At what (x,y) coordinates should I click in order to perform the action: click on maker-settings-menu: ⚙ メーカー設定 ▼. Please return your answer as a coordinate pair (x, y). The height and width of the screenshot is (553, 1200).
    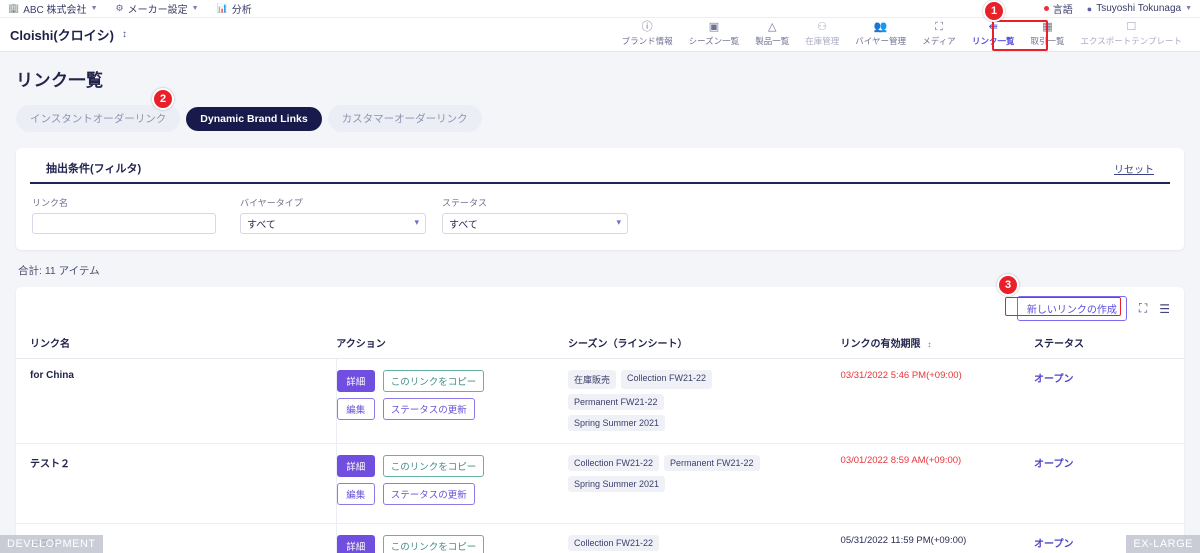
    Looking at the image, I should click on (157, 8).